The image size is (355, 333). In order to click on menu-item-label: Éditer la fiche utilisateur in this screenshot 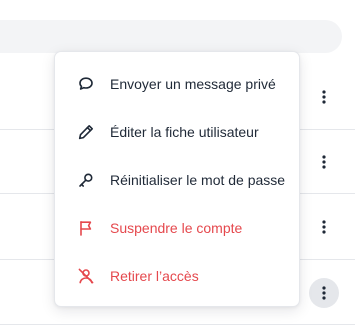, I will do `click(184, 132)`.